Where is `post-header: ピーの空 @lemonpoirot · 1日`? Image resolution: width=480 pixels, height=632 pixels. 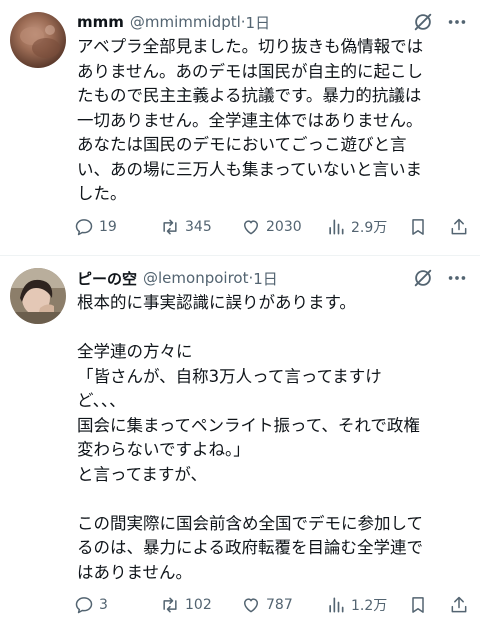 post-header: ピーの空 @lemonpoirot · 1日 is located at coordinates (177, 278).